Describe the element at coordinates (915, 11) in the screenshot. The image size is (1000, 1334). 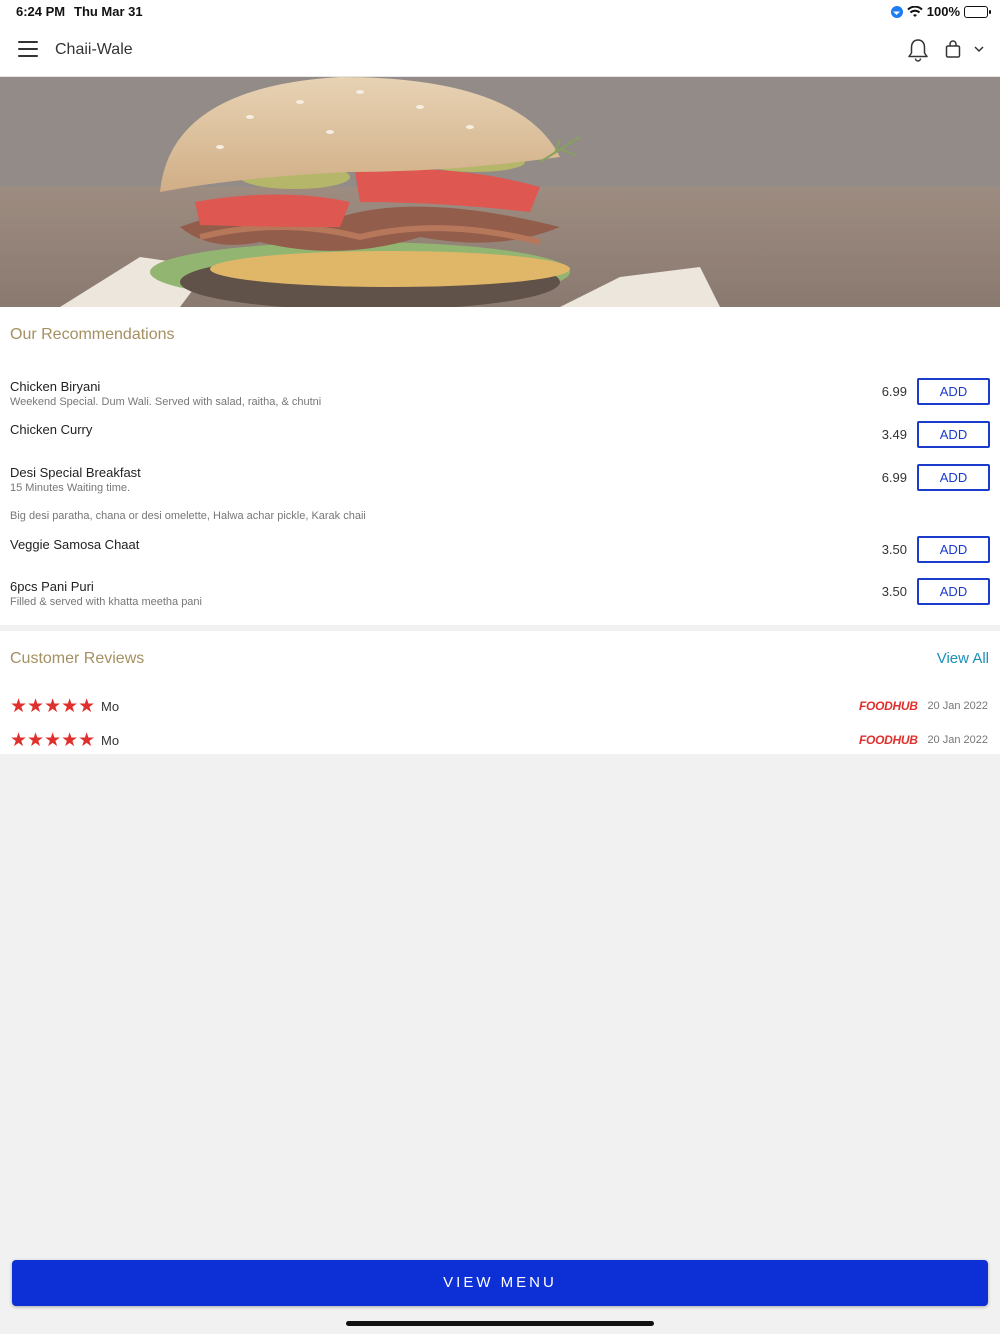
I see `wifi-icon` at that location.